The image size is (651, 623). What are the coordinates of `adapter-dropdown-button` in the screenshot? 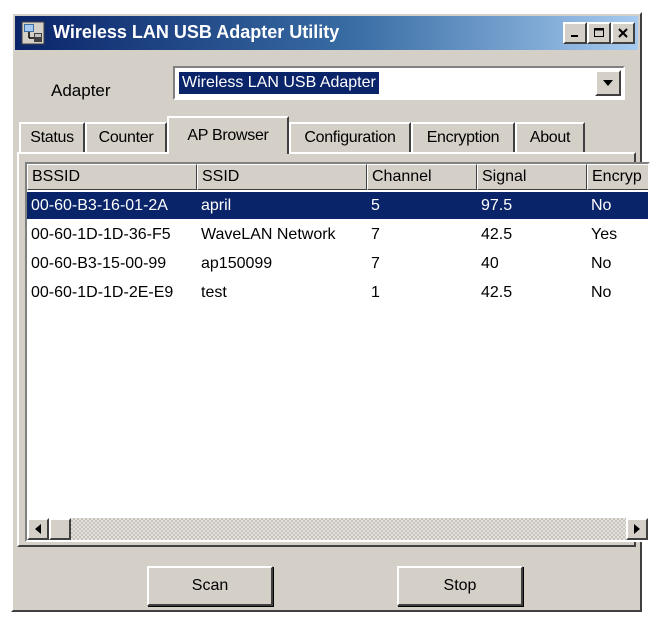 It's located at (608, 83).